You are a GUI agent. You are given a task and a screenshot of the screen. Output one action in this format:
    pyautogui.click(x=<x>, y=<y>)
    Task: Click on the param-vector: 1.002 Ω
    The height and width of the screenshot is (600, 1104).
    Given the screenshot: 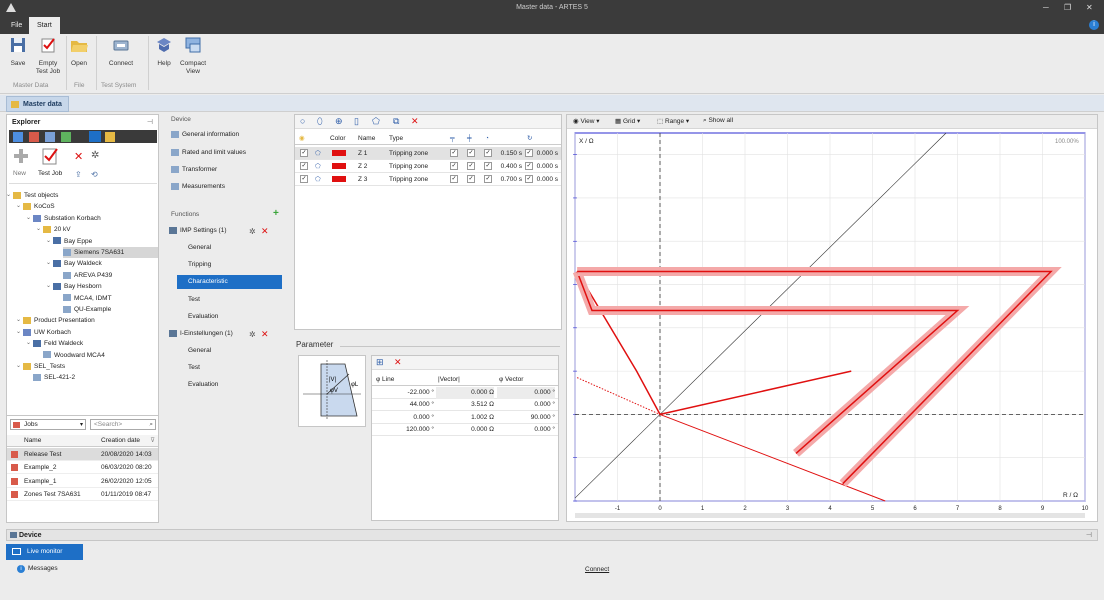 What is the action you would take?
    pyautogui.click(x=465, y=418)
    